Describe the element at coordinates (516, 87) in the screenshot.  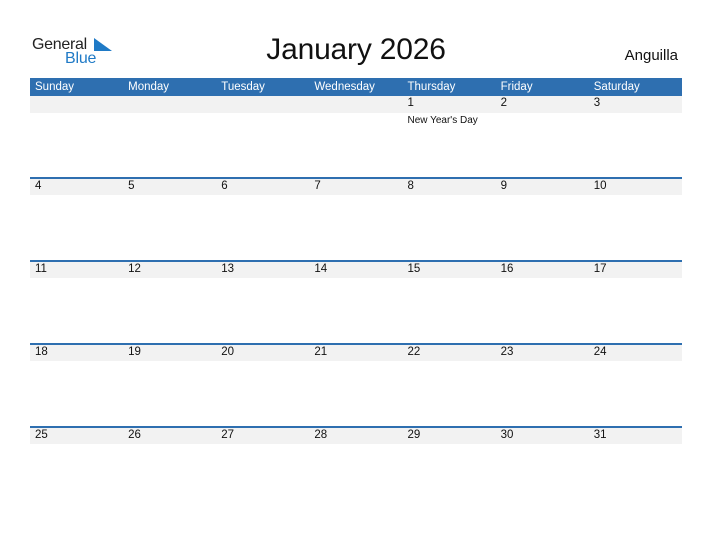
I see `weekday-friday: Friday` at that location.